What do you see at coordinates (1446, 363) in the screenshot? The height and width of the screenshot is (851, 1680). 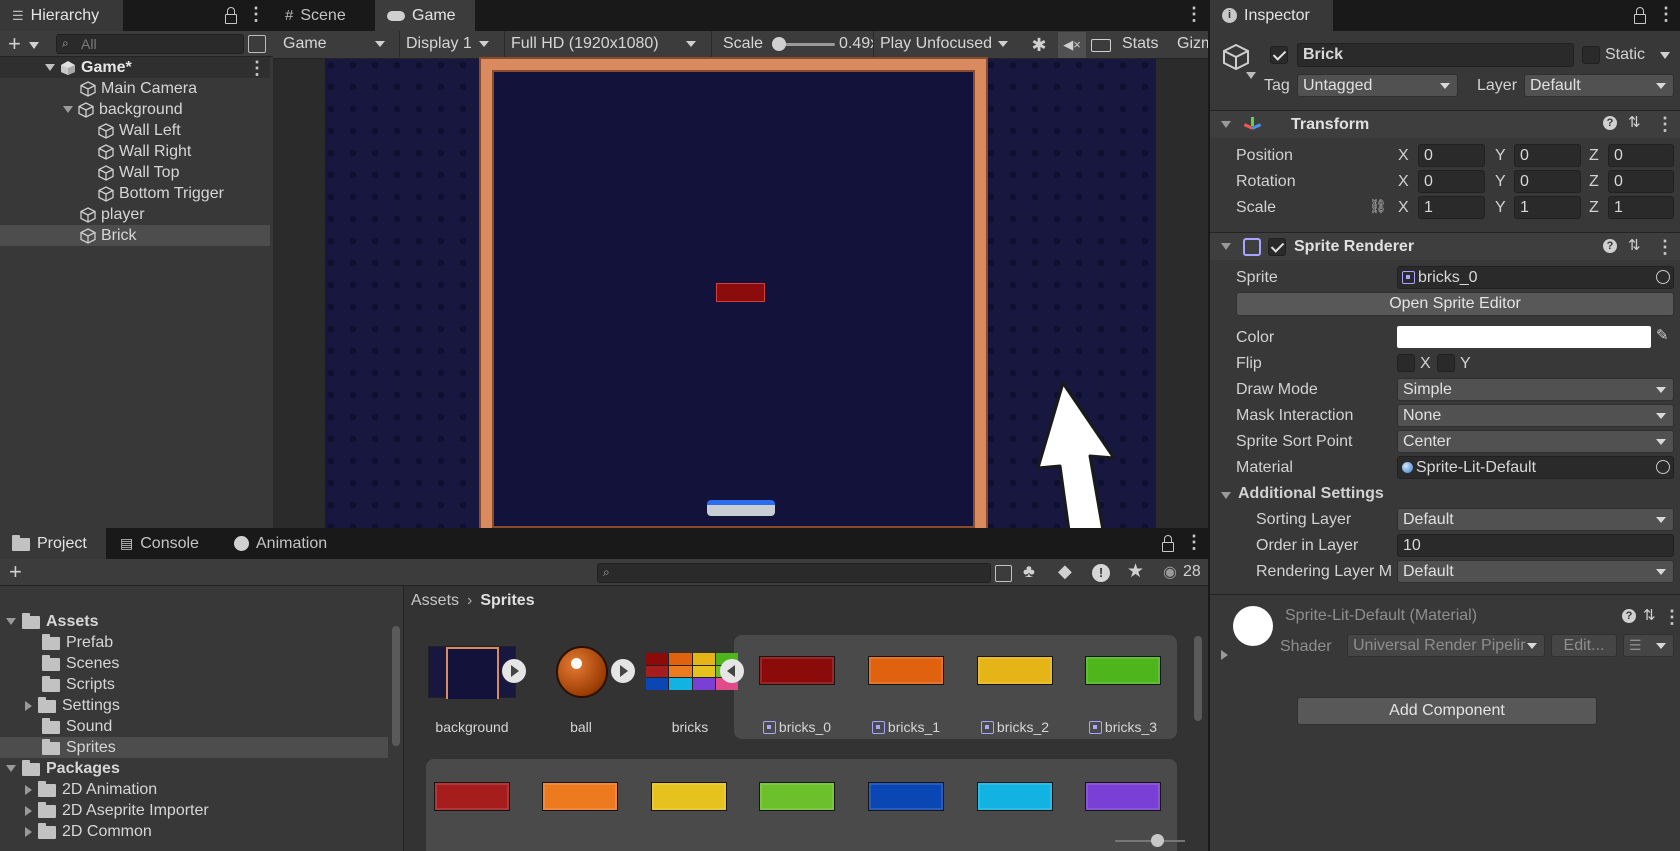 I see `flip-y-checkbox` at bounding box center [1446, 363].